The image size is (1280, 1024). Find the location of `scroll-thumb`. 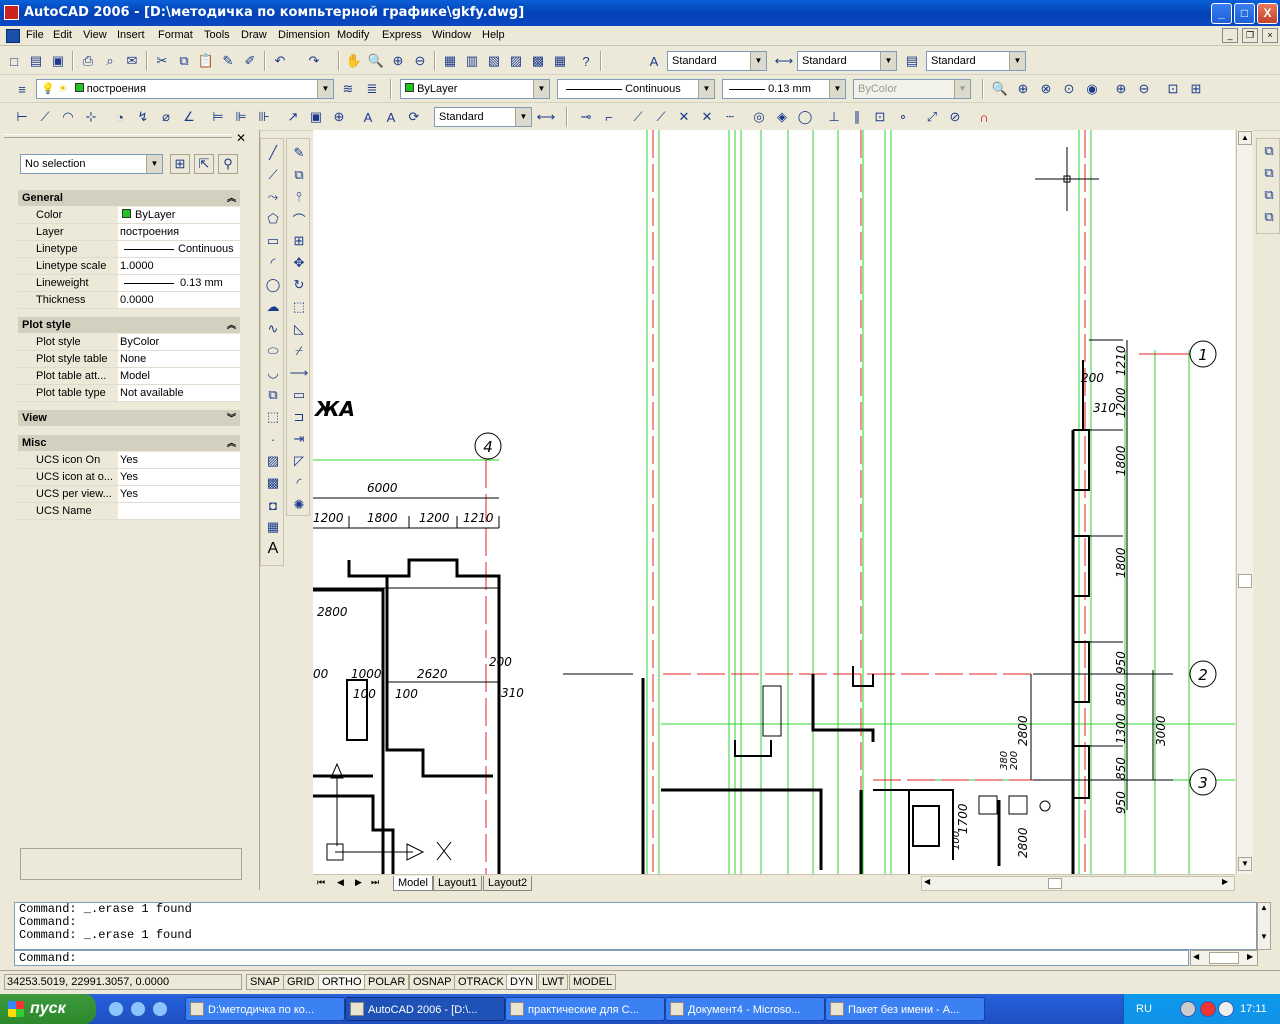

scroll-thumb is located at coordinates (1224, 958).